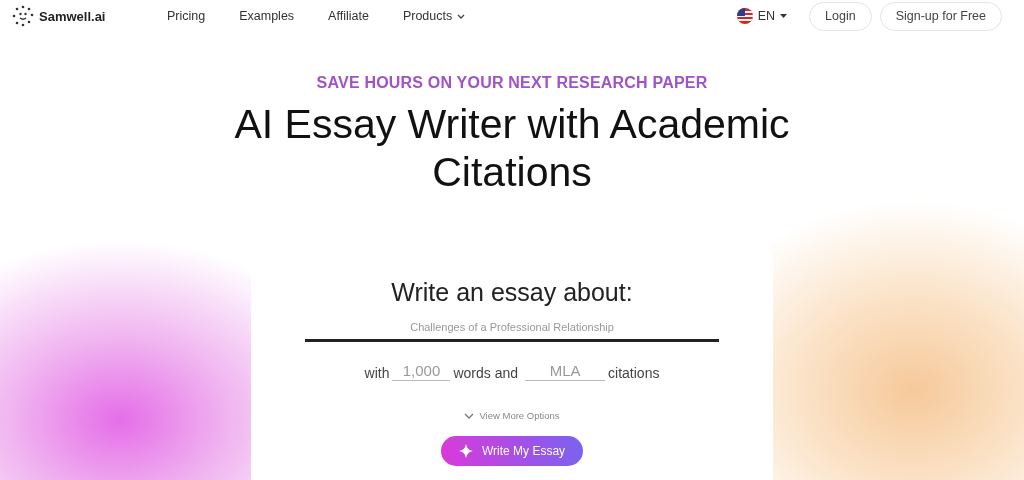  Describe the element at coordinates (744, 16) in the screenshot. I see `flag-icon` at that location.